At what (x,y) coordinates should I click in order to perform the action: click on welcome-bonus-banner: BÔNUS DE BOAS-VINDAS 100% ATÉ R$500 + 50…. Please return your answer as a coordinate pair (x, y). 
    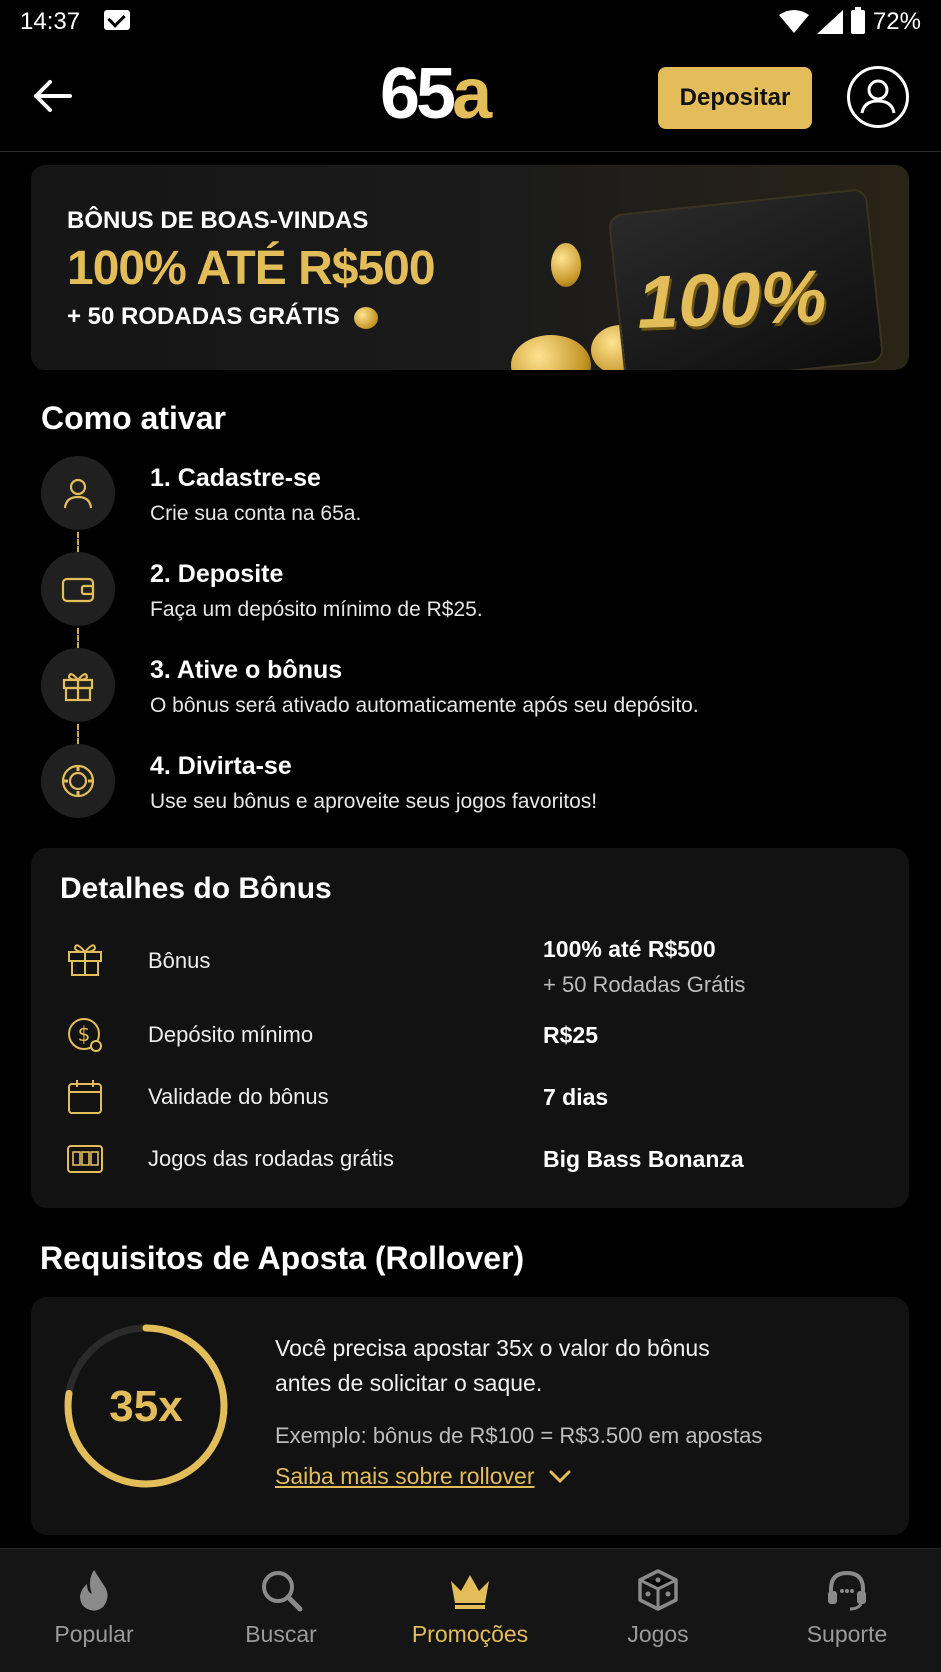
    Looking at the image, I should click on (470, 267).